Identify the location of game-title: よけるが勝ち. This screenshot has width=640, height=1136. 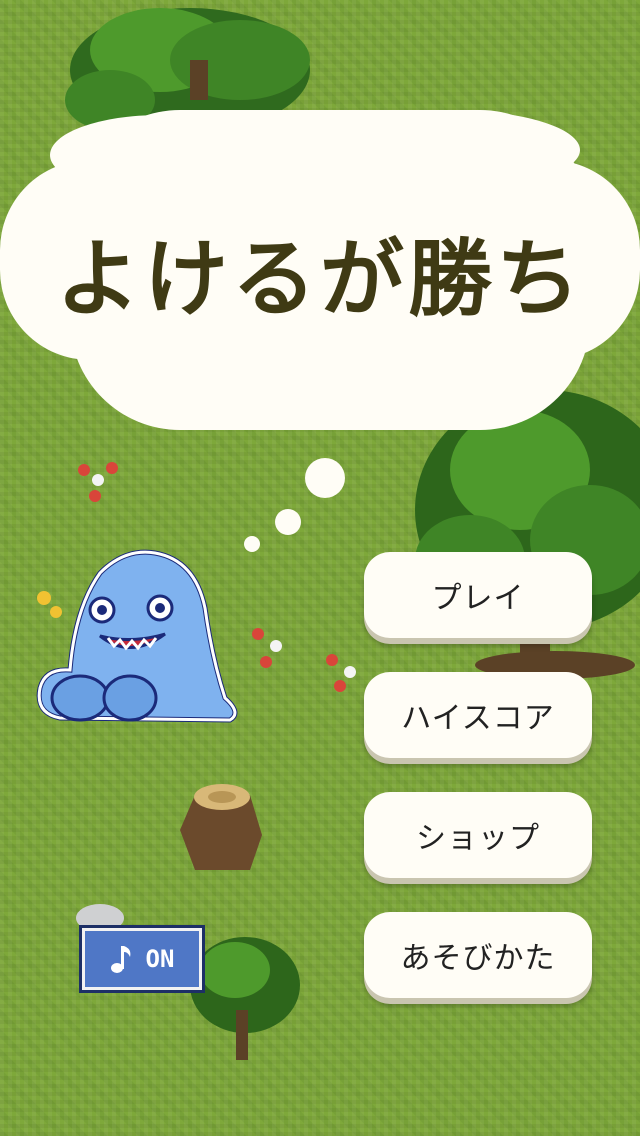
(320, 272).